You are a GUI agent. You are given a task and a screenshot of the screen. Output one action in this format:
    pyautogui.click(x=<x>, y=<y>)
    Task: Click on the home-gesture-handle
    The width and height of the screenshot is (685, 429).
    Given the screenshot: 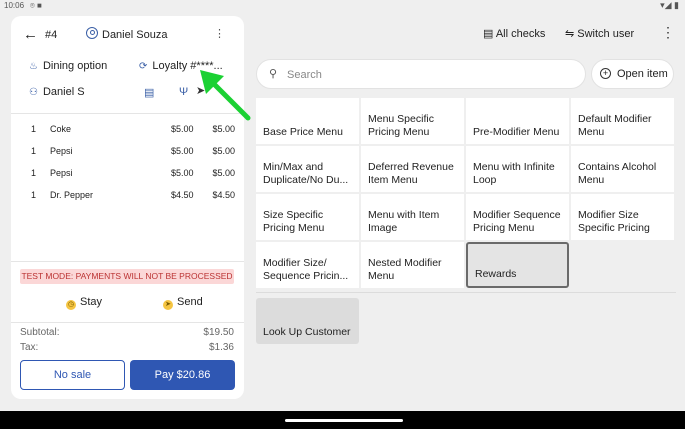 What is the action you would take?
    pyautogui.click(x=344, y=420)
    